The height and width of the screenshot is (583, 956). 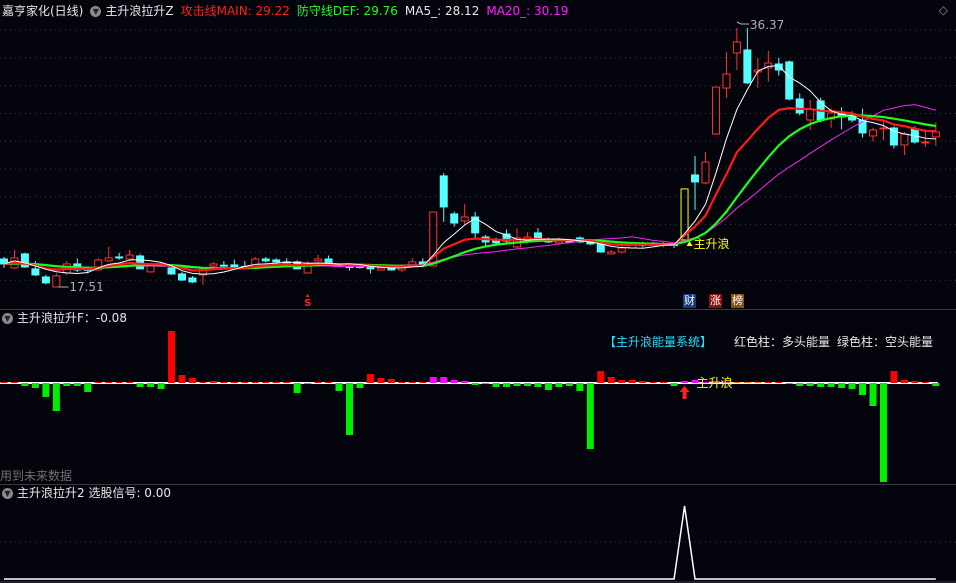 What do you see at coordinates (307, 295) in the screenshot?
I see `s-mark-arrow-icon` at bounding box center [307, 295].